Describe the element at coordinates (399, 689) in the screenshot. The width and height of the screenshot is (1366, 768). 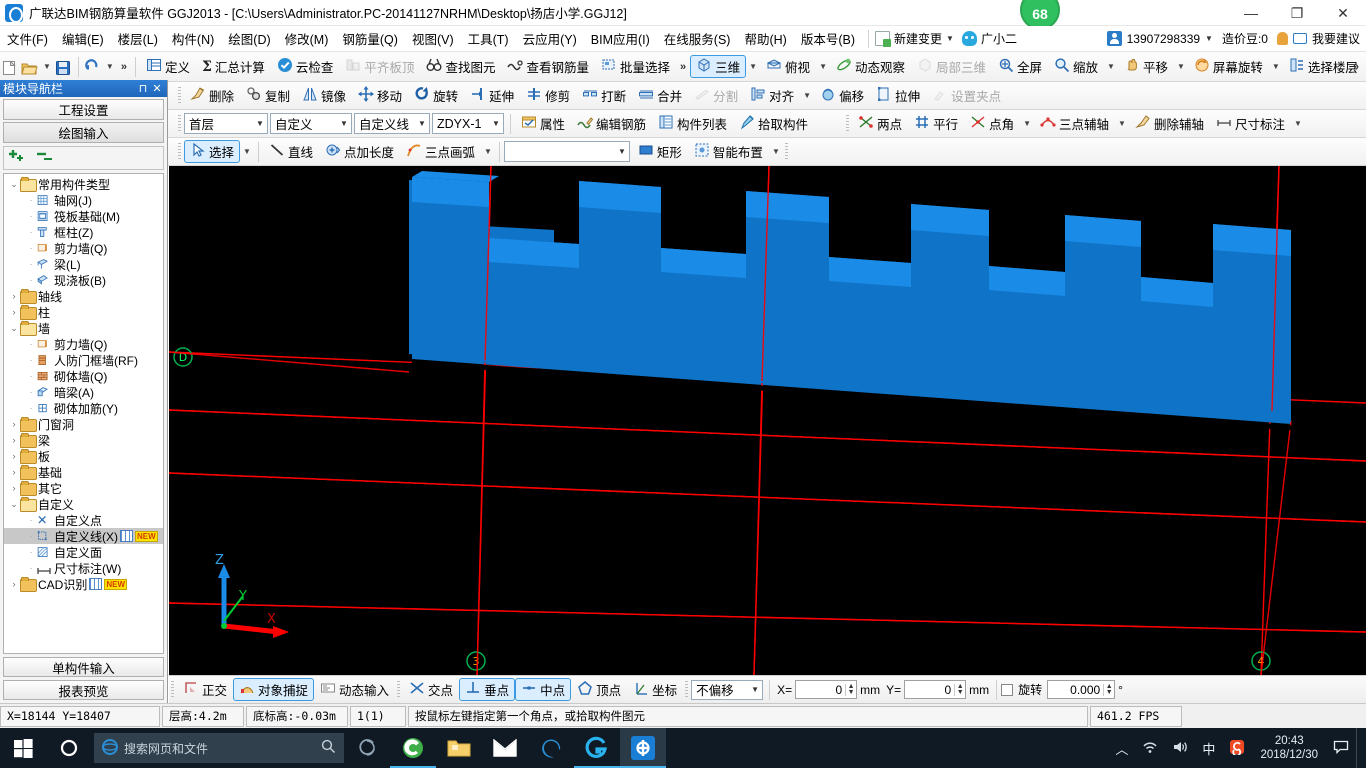
I see `snapbar-grip2` at that location.